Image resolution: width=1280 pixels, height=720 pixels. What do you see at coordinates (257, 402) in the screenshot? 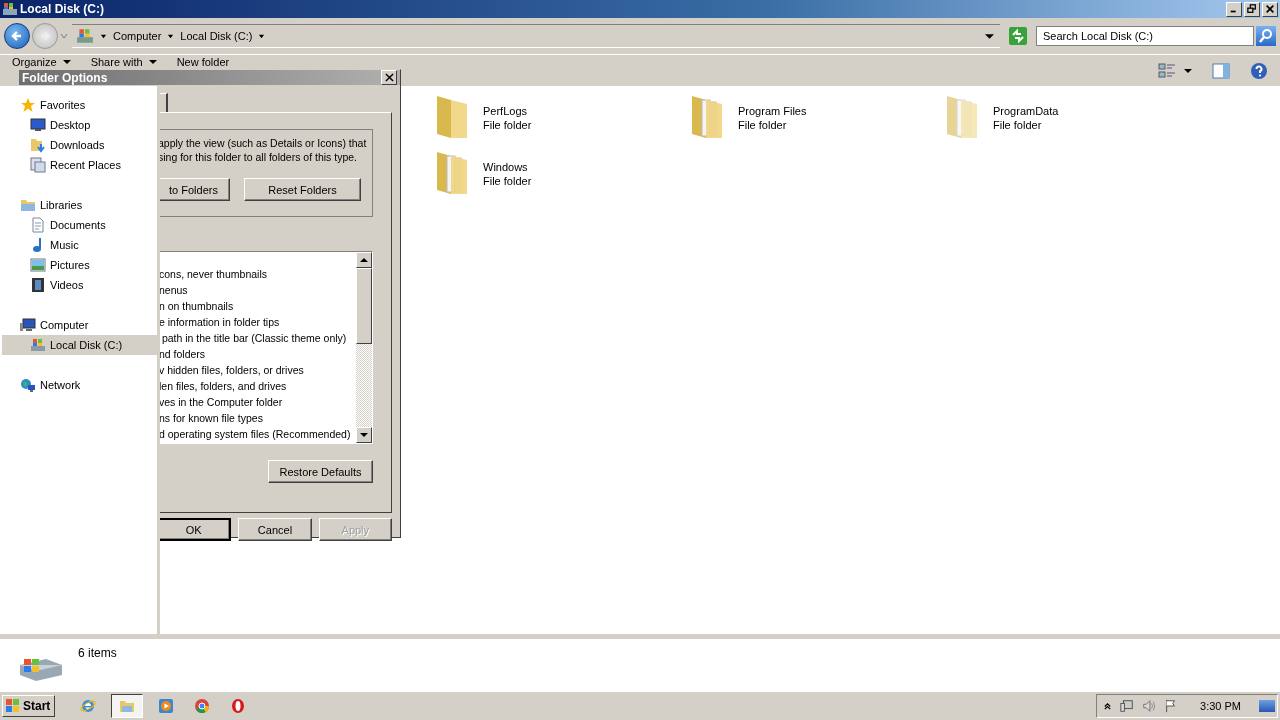
I see `setting-item: ves in the Computer folder` at bounding box center [257, 402].